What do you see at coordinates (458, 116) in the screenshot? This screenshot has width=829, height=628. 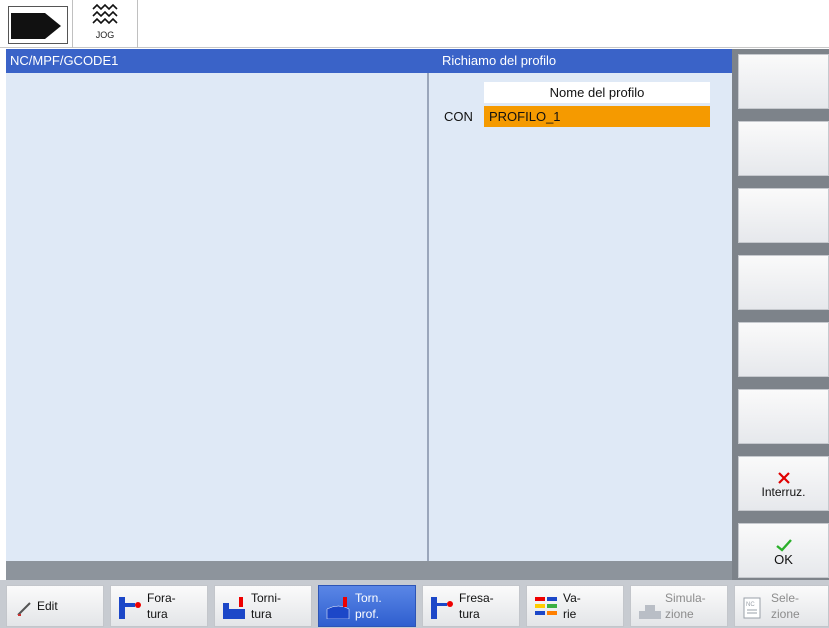 I see `con-label: CON` at bounding box center [458, 116].